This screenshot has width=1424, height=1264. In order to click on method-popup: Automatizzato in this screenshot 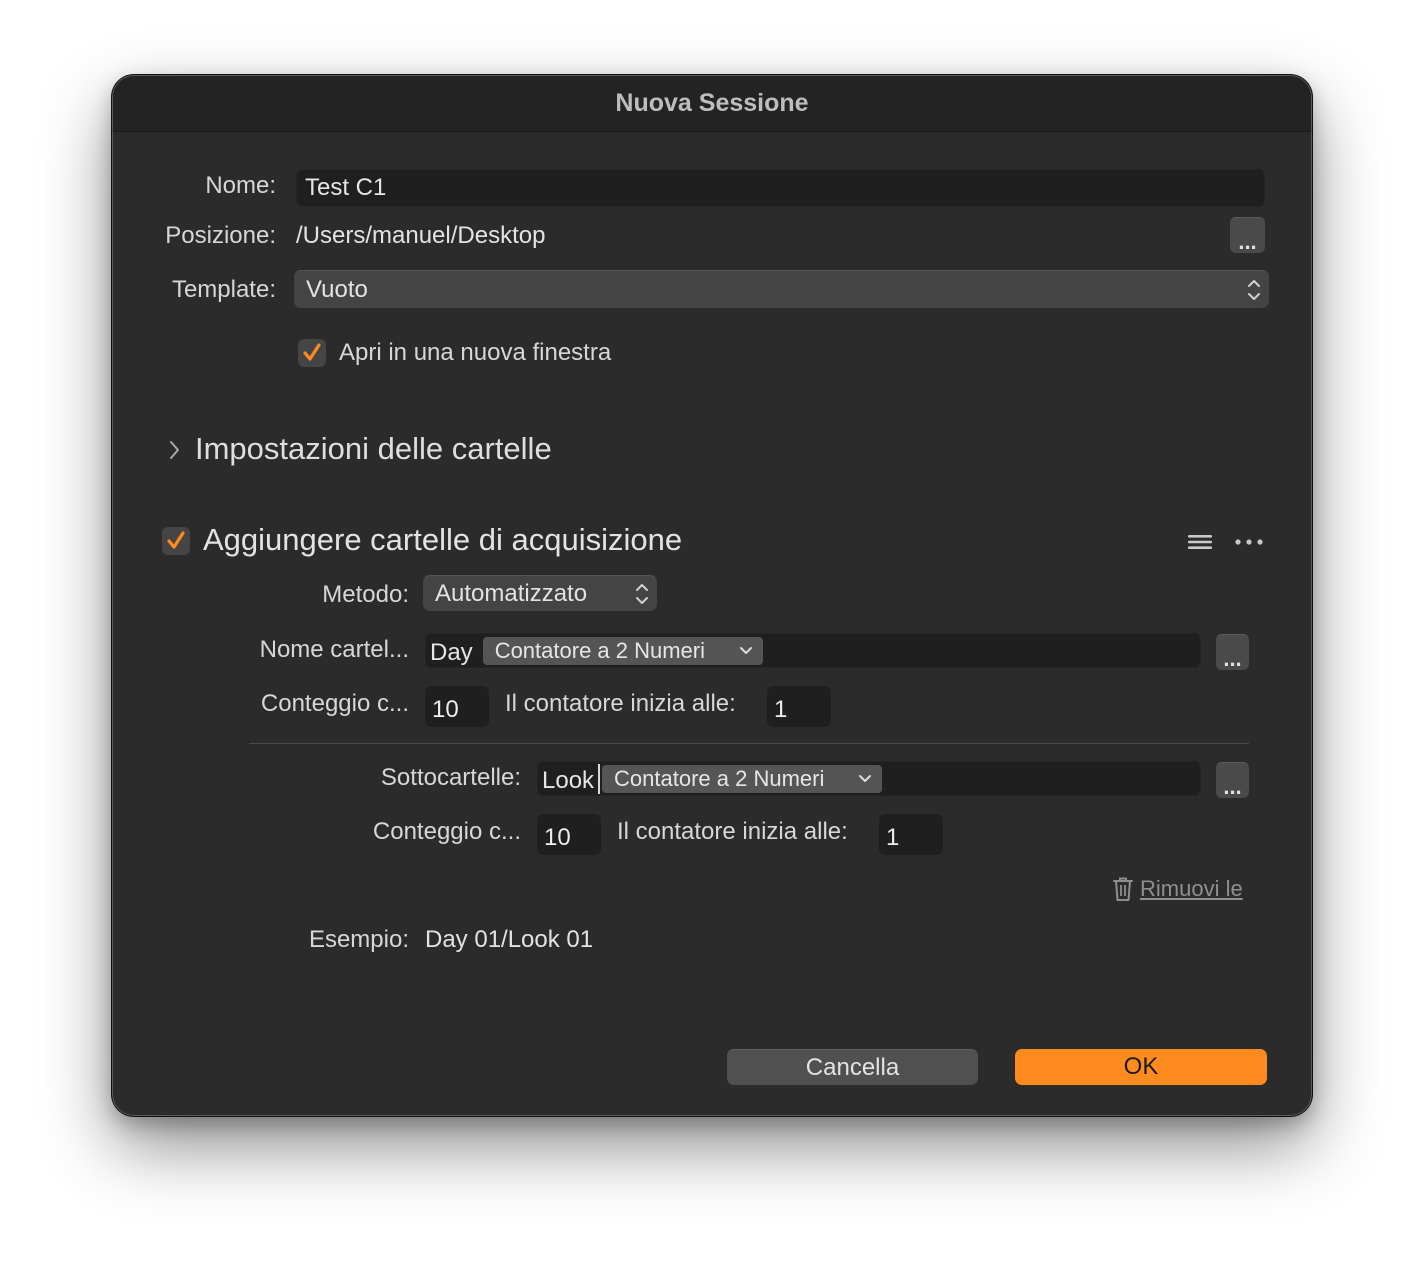, I will do `click(540, 593)`.